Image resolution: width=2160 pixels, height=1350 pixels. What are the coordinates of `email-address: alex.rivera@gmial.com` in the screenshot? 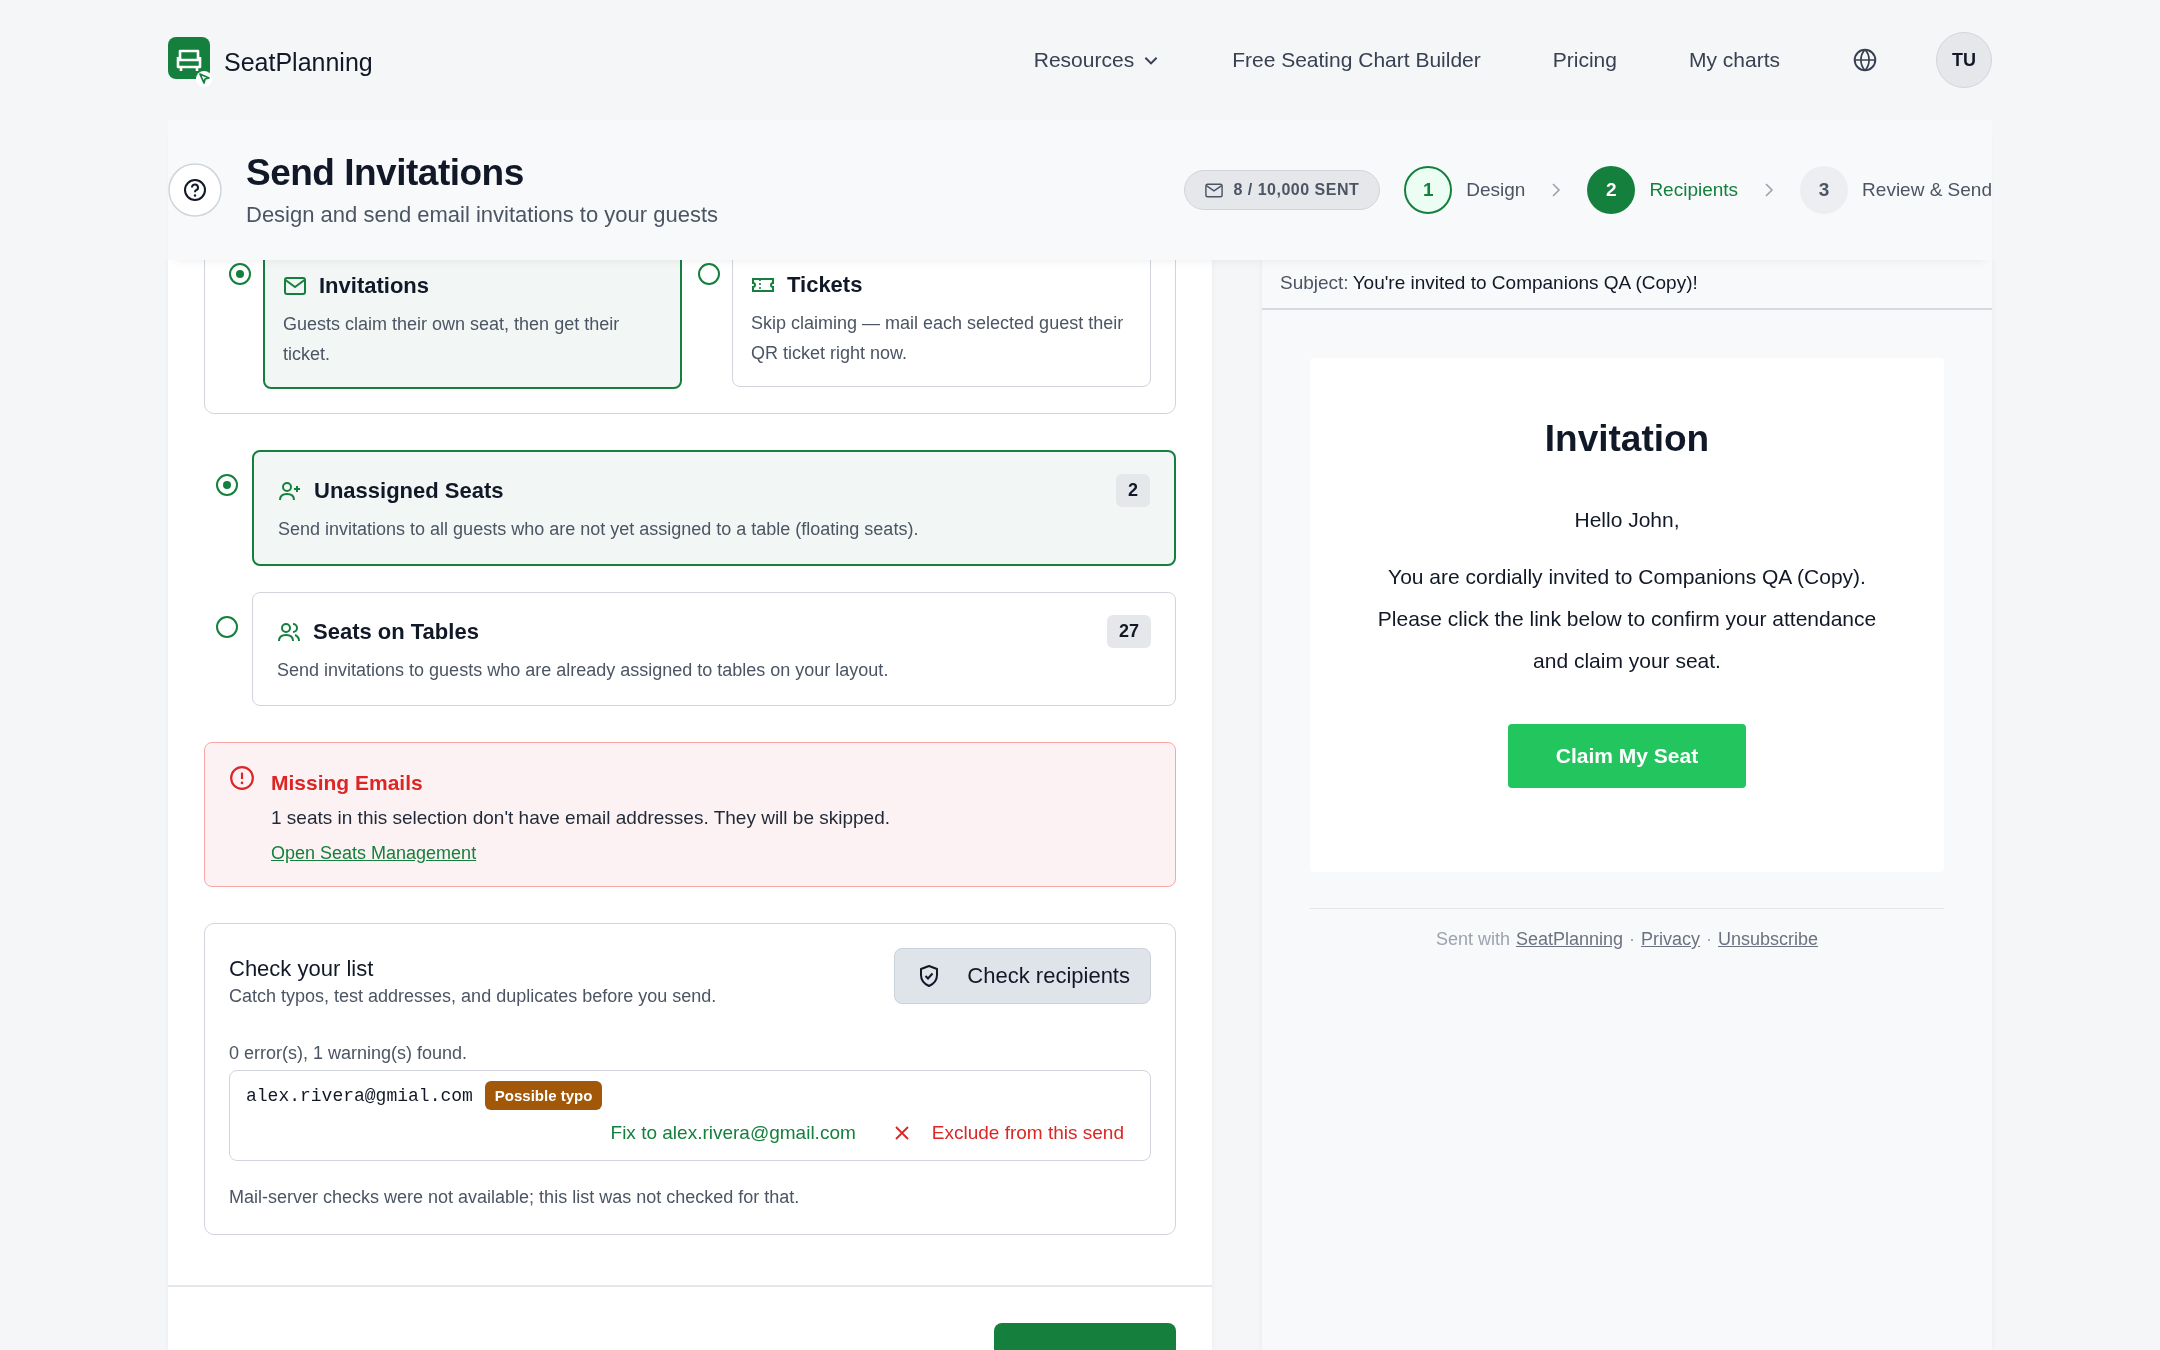 It's located at (359, 1095).